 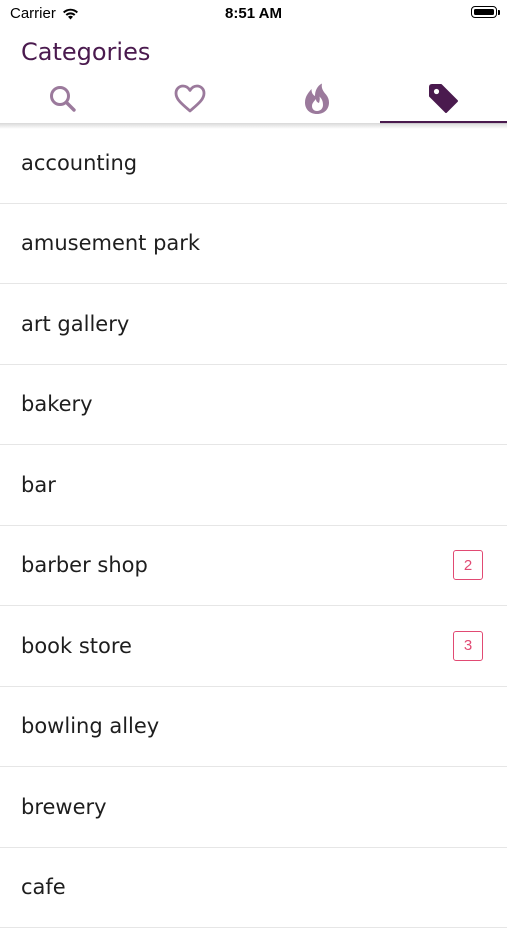 I want to click on category-label: book store, so click(x=76, y=646).